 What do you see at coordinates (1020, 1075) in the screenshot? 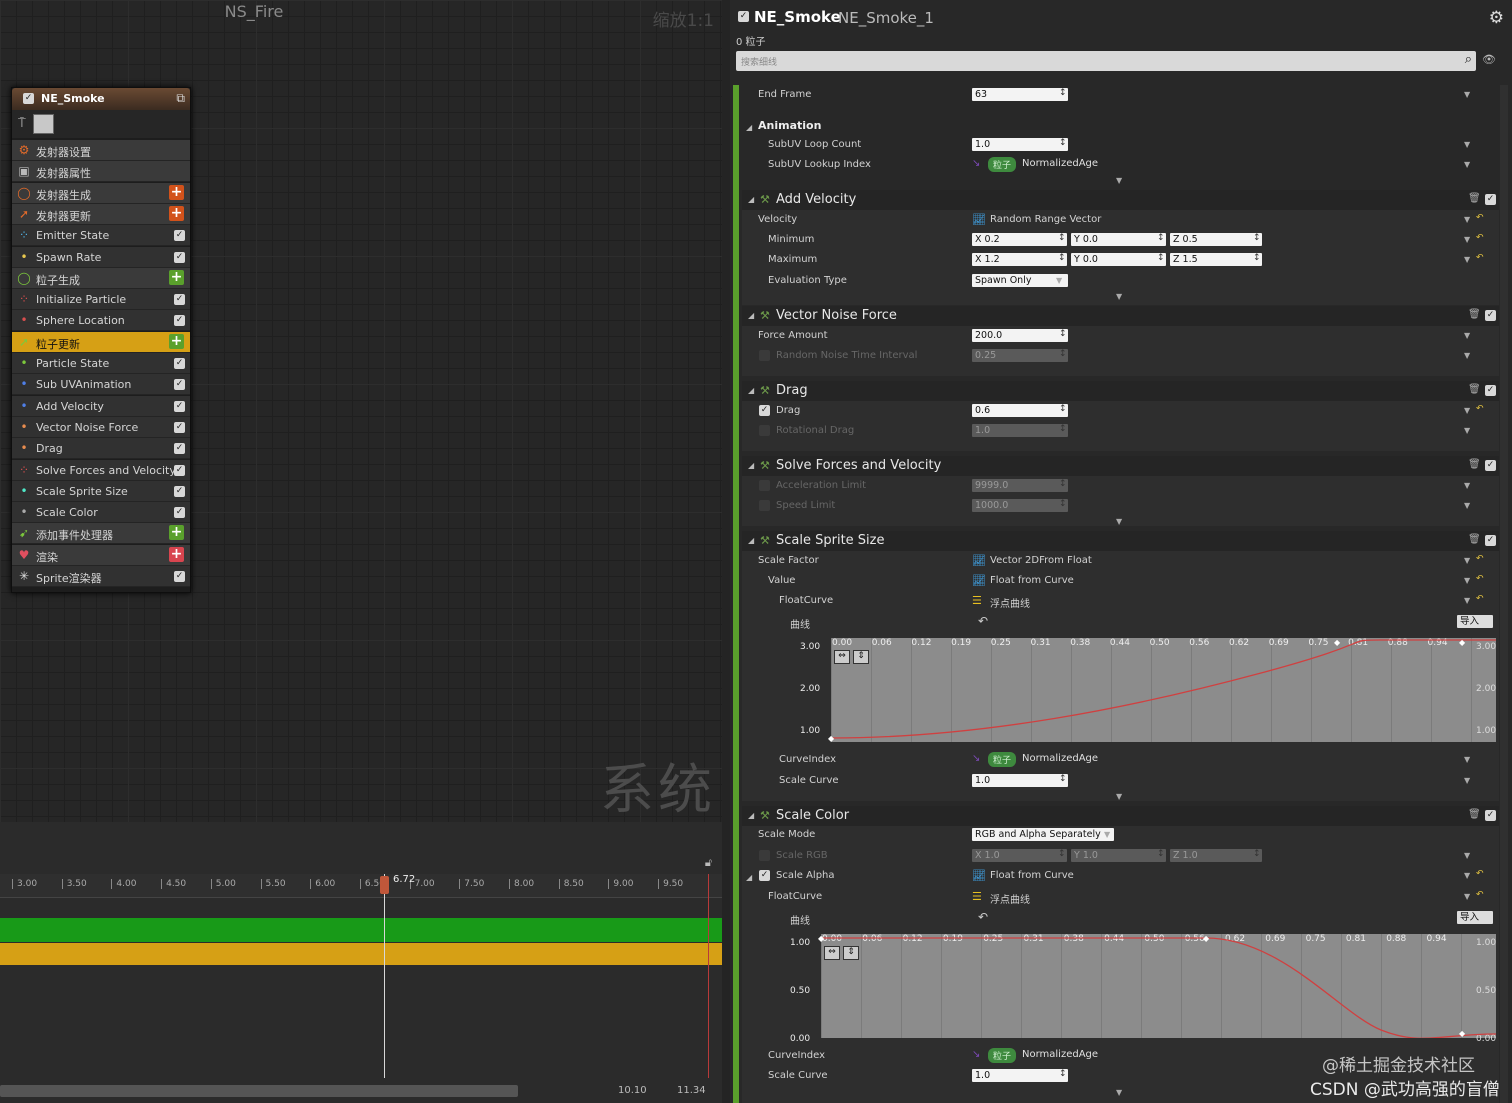
I see `value-field: 1.0` at bounding box center [1020, 1075].